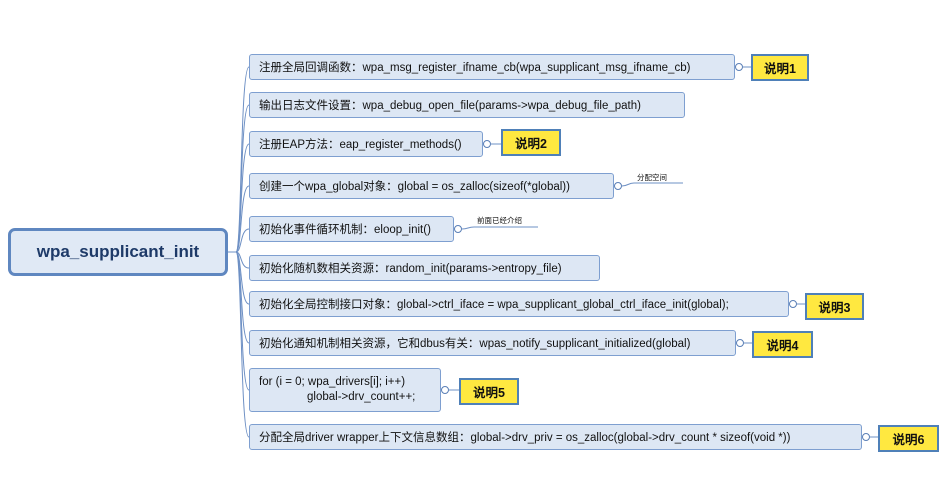 This screenshot has width=950, height=494. Describe the element at coordinates (118, 252) in the screenshot. I see `root-node: wpa_supplicant_init` at that location.